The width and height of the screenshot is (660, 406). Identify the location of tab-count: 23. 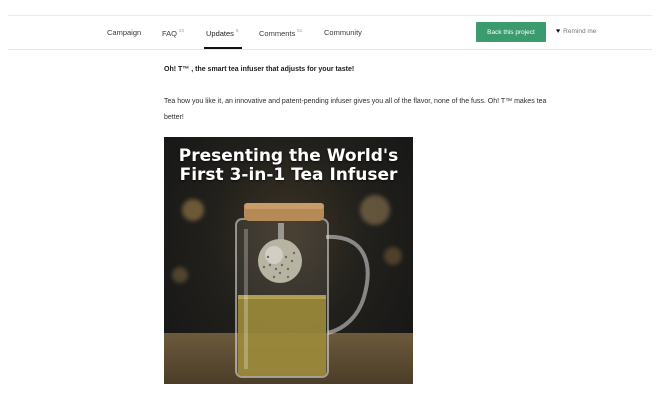
(182, 30).